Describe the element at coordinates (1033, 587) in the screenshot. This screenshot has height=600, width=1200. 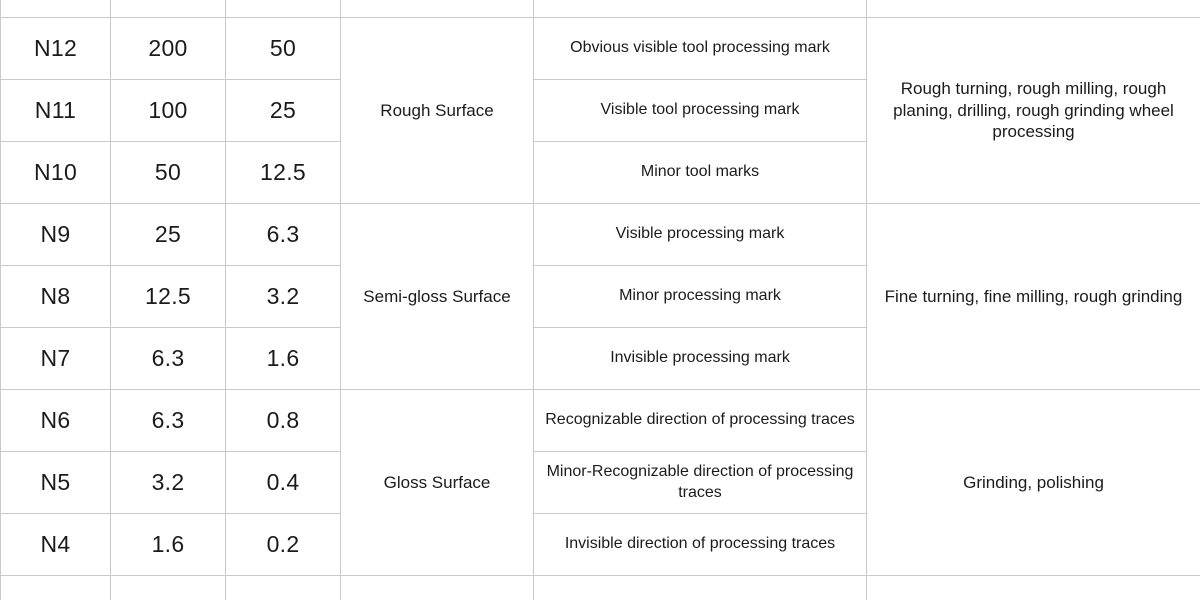
I see `cell-method-group` at that location.